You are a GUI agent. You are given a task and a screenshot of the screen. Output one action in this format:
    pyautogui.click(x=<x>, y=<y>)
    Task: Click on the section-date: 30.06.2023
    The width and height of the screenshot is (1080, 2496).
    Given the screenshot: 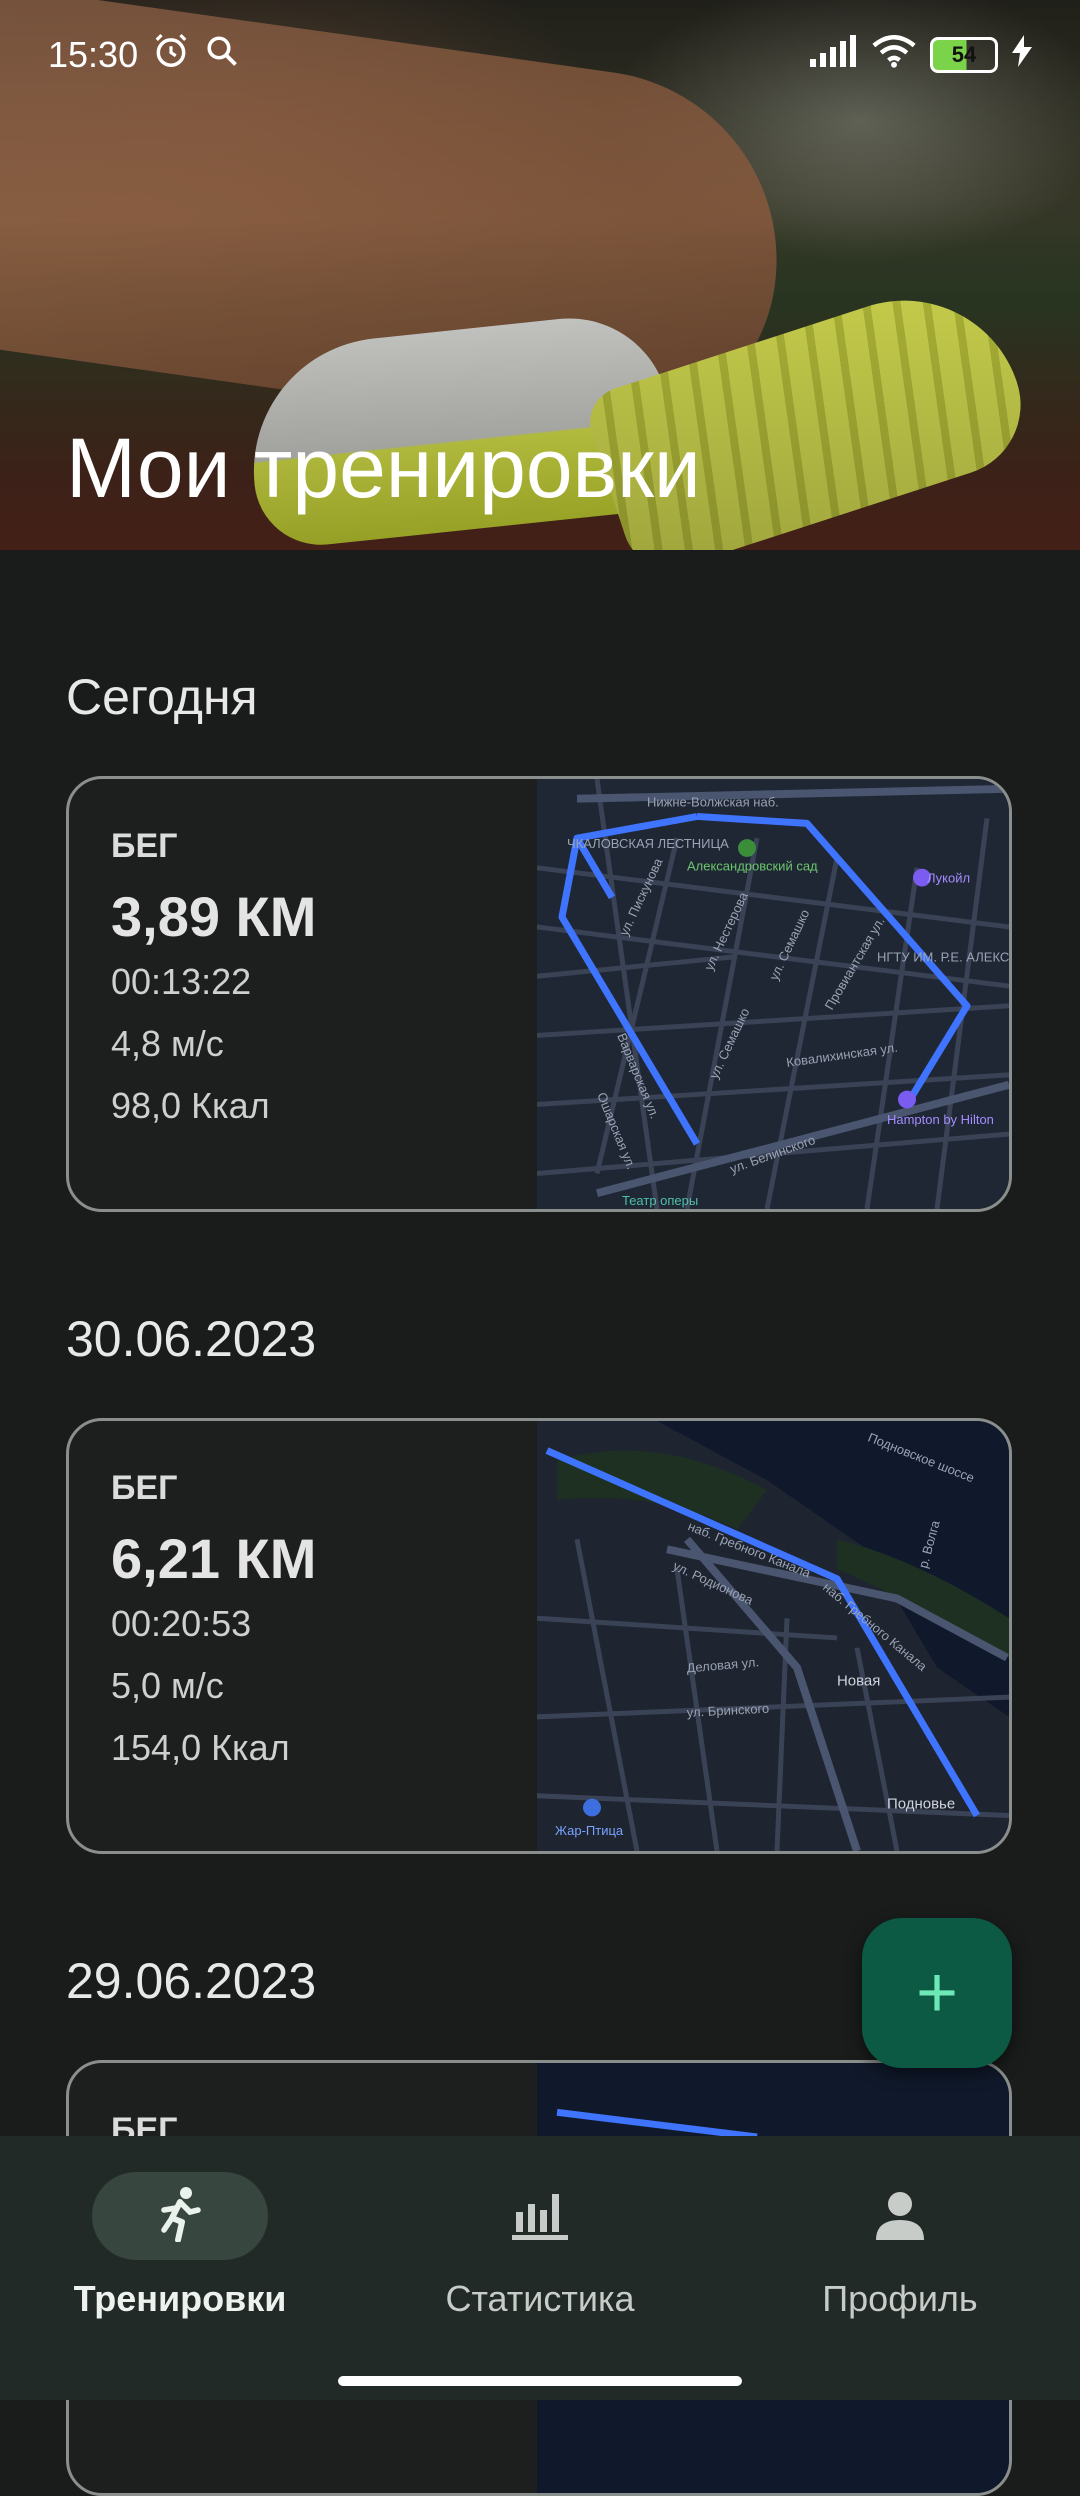 What is the action you would take?
    pyautogui.click(x=191, y=1339)
    